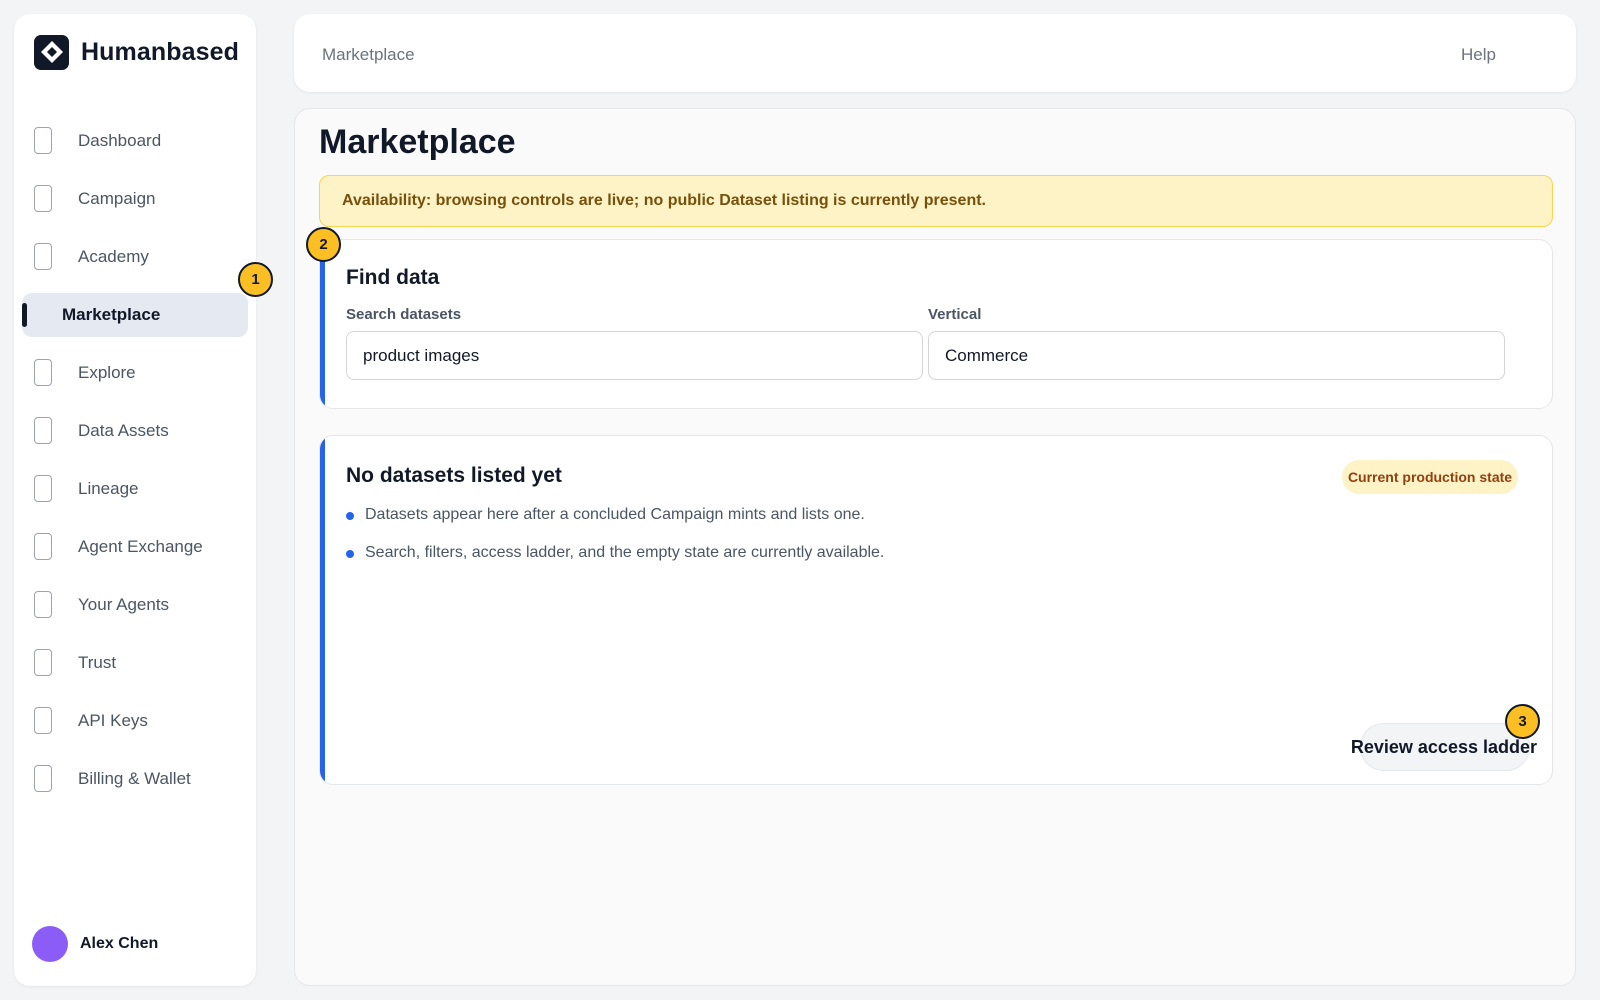  I want to click on sidebar-item-label: Trust, so click(97, 662).